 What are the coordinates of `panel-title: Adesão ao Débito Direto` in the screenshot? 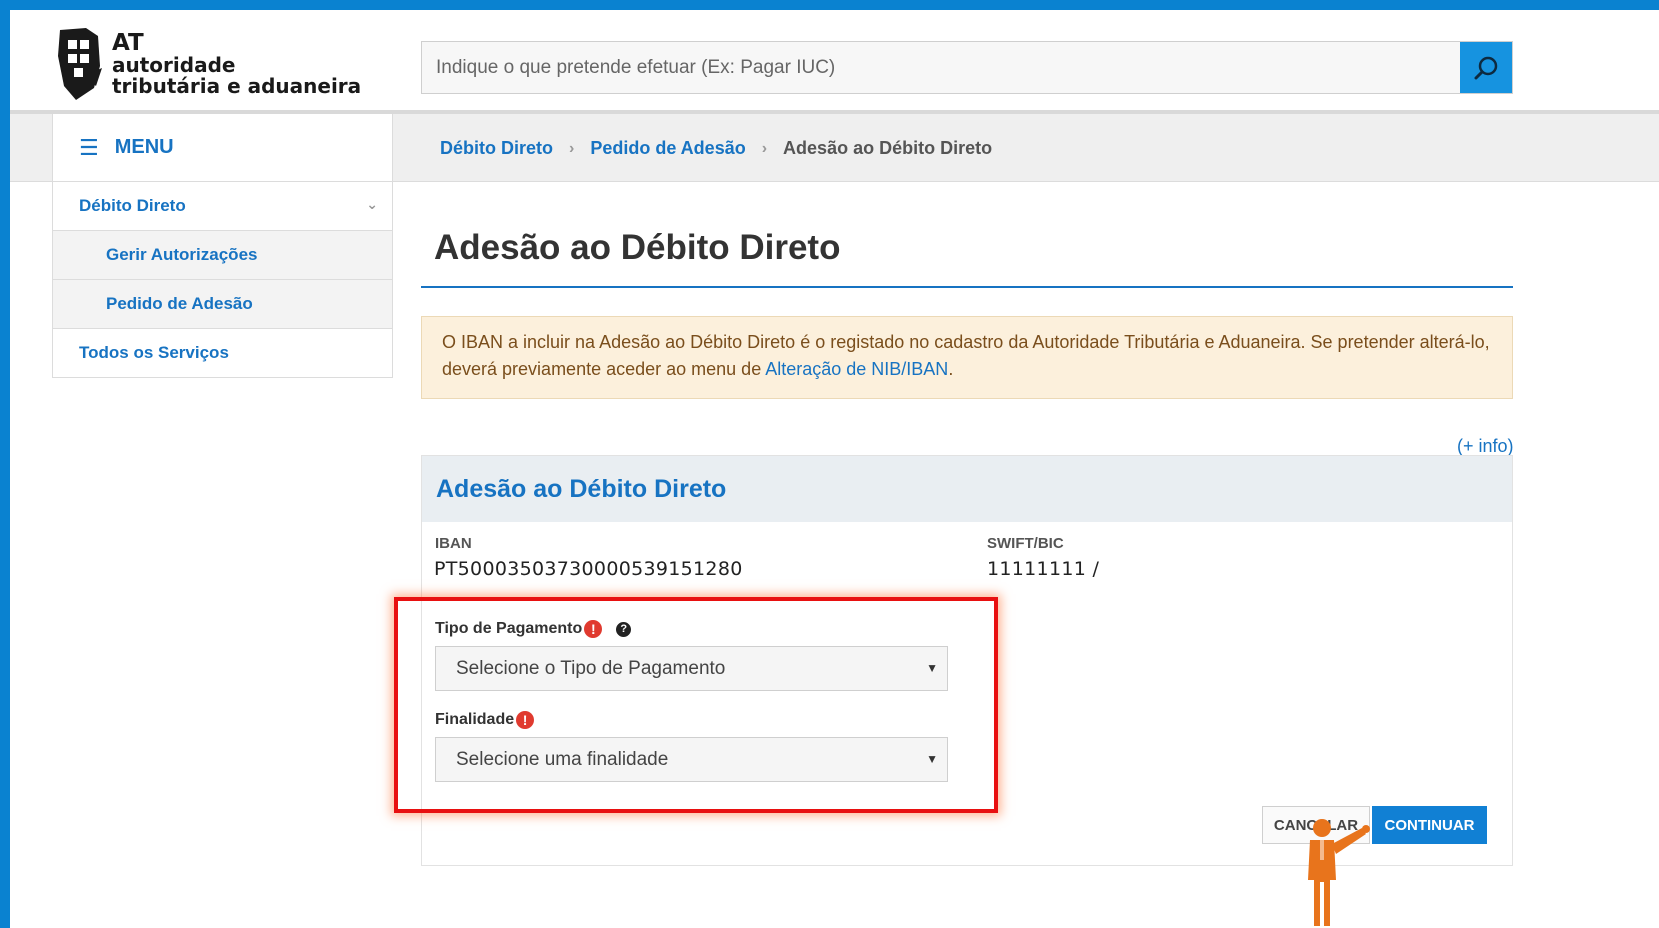 It's located at (967, 489).